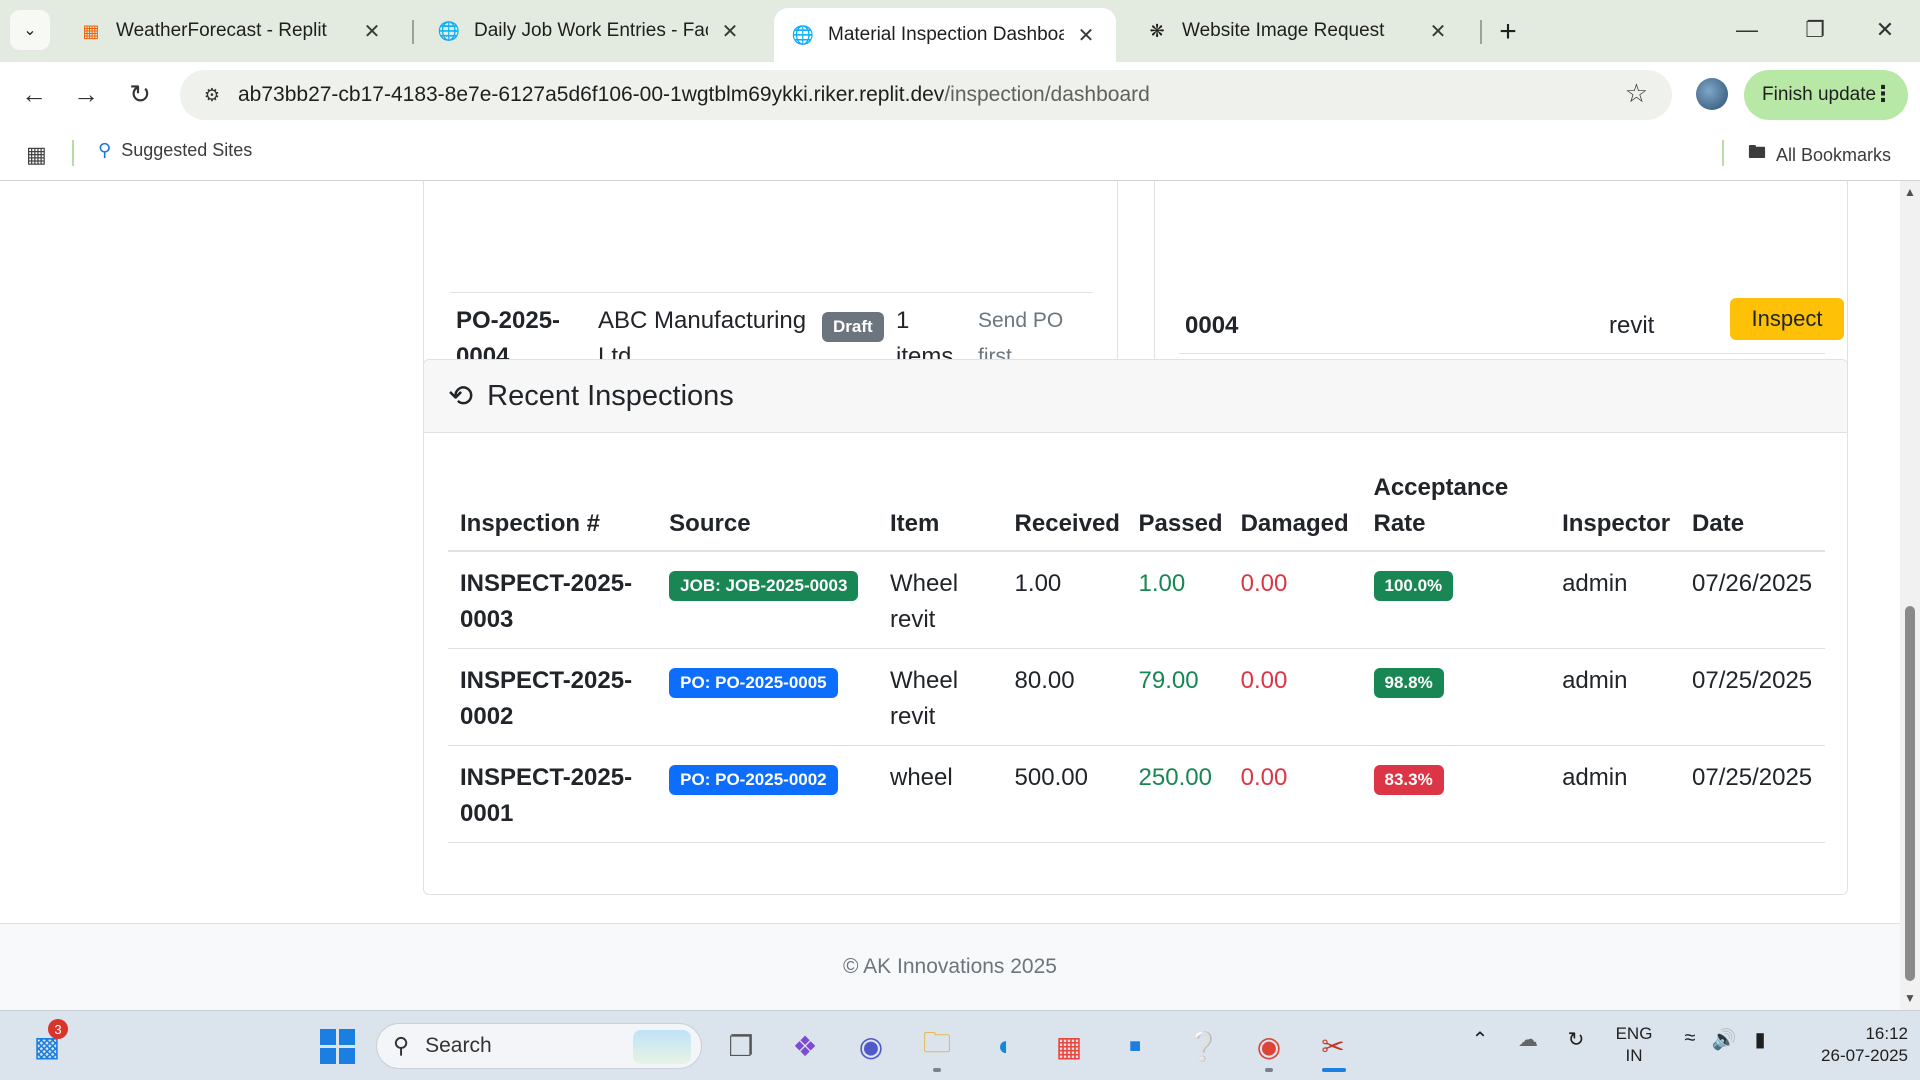 The height and width of the screenshot is (1080, 1920). Describe the element at coordinates (753, 780) in the screenshot. I see `source-badge: PO: PO-2025-0002` at that location.